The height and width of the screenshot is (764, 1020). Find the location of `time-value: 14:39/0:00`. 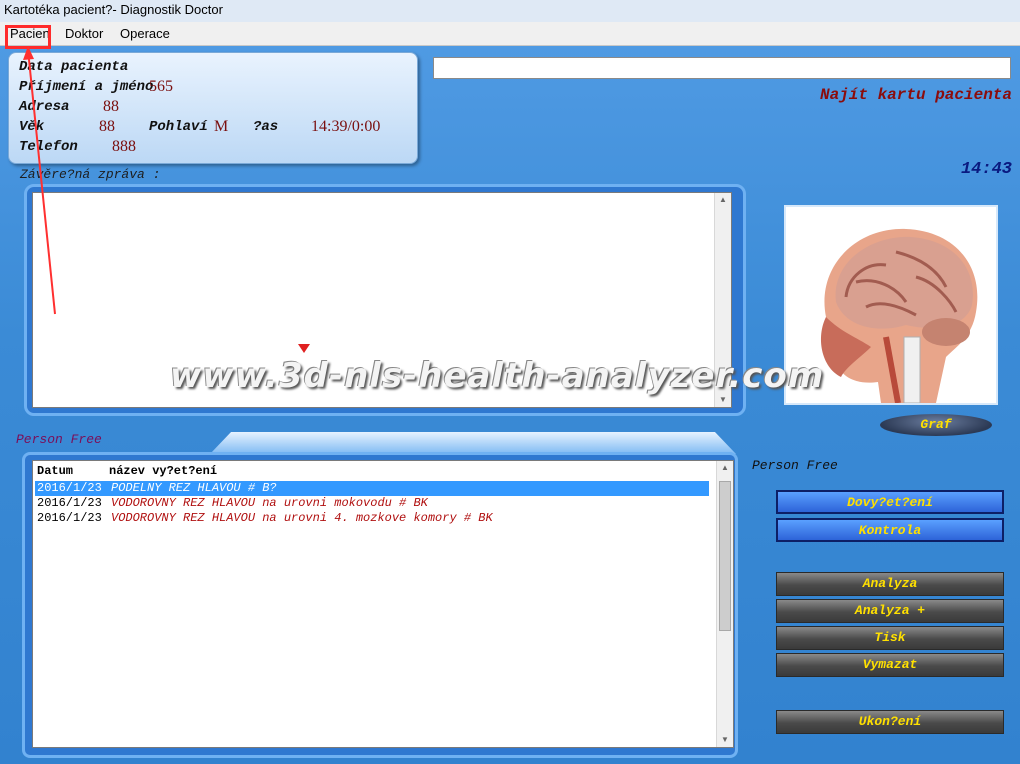

time-value: 14:39/0:00 is located at coordinates (346, 126).